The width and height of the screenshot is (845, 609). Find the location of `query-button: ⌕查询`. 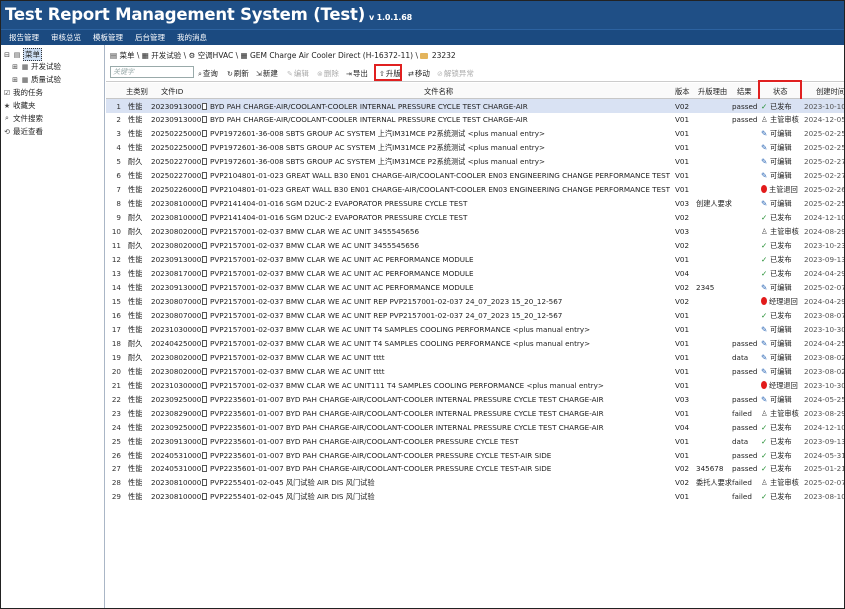

query-button: ⌕查询 is located at coordinates (208, 73).